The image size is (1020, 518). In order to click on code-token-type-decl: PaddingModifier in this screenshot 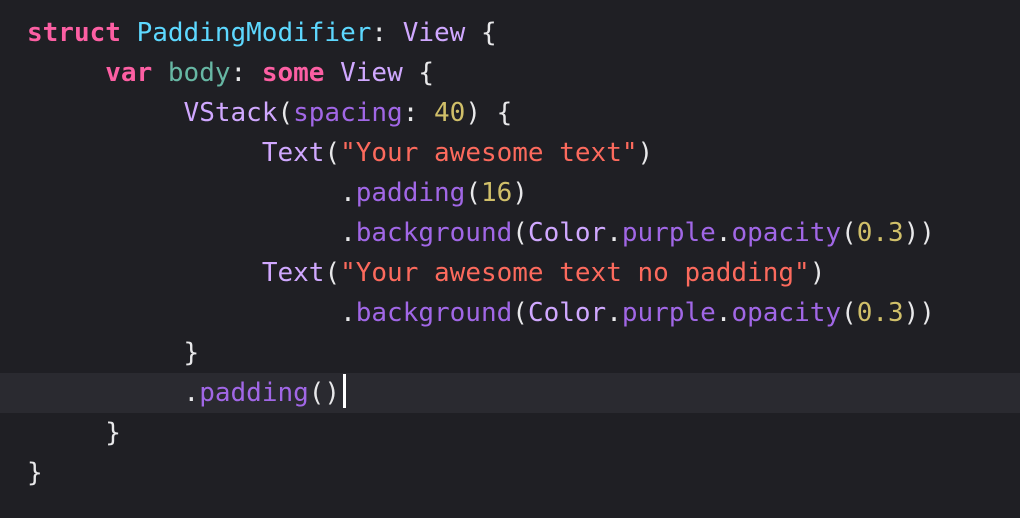, I will do `click(254, 33)`.